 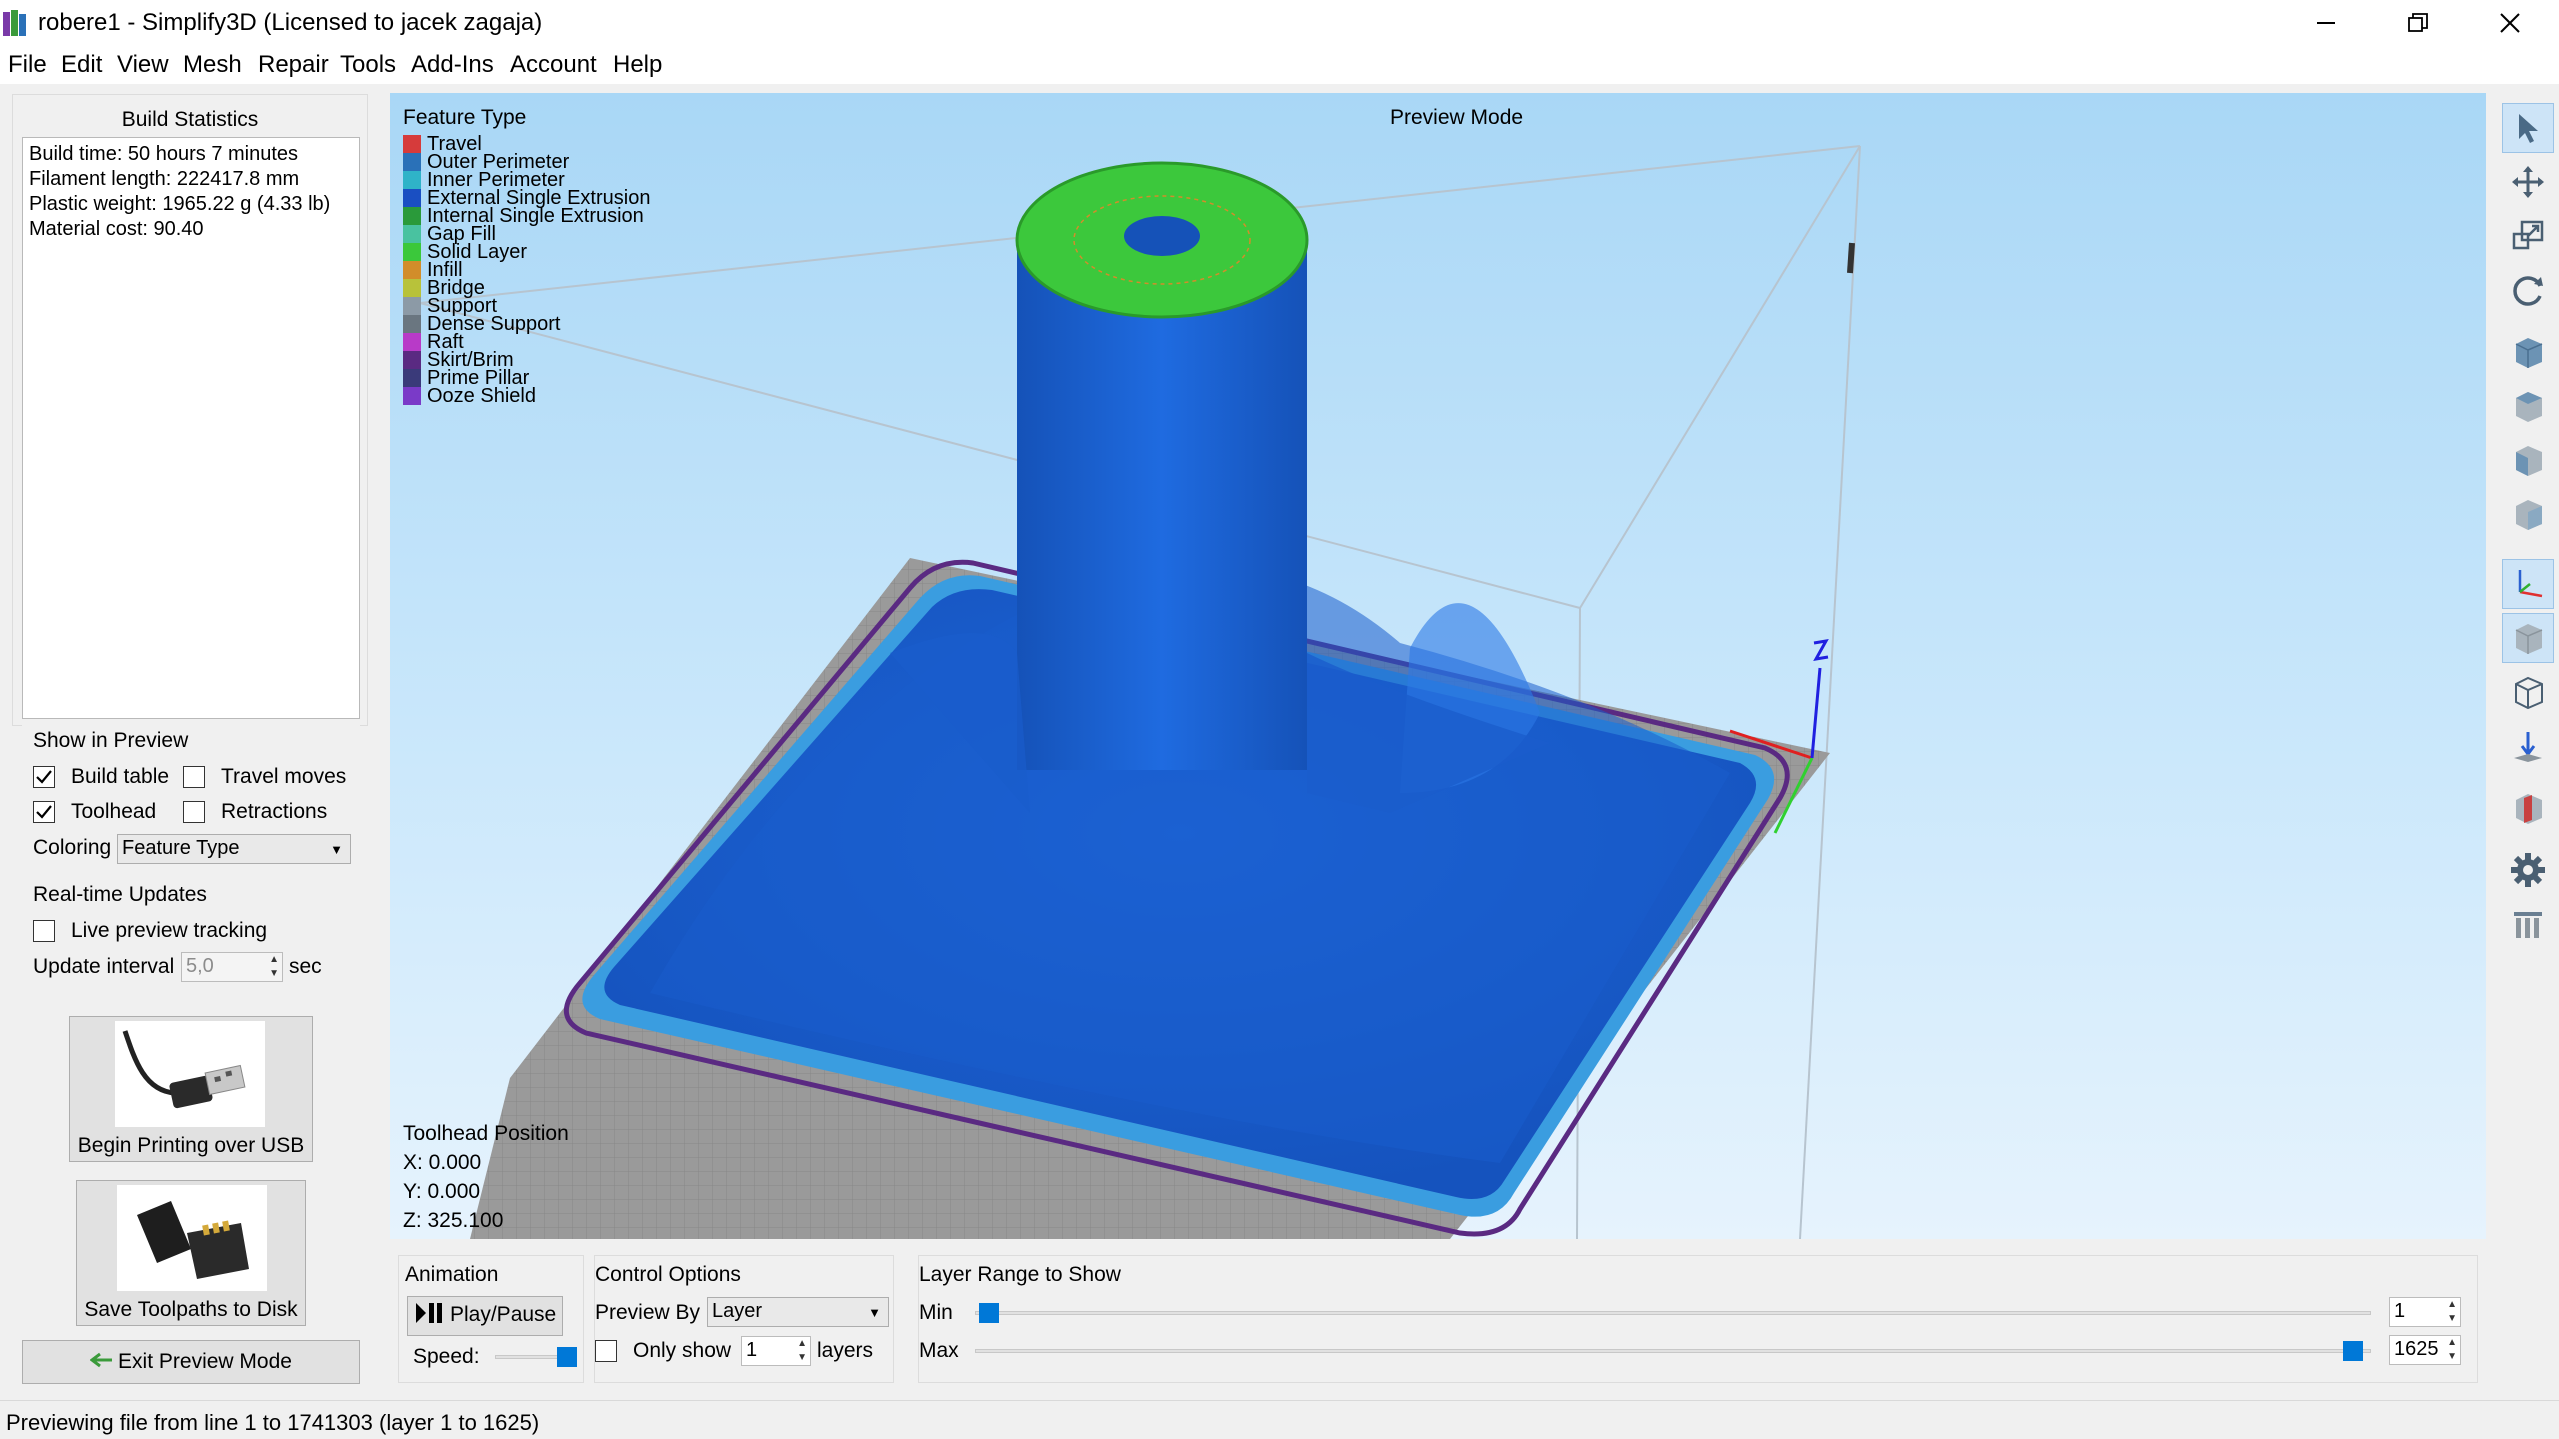 What do you see at coordinates (191, 1145) in the screenshot?
I see `begin-printing-usb-label: Begin Printing over USB` at bounding box center [191, 1145].